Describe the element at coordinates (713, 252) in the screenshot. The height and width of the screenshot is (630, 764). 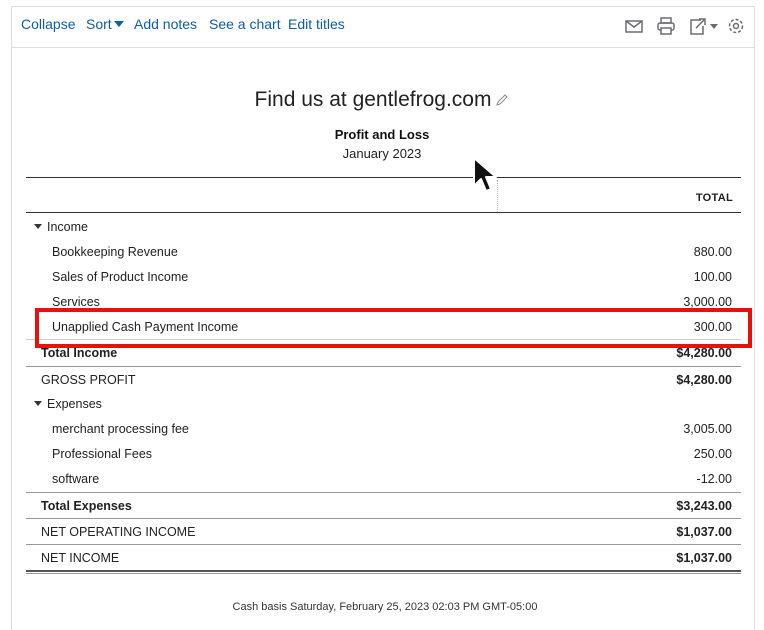
I see `row-amount: 880.00` at that location.